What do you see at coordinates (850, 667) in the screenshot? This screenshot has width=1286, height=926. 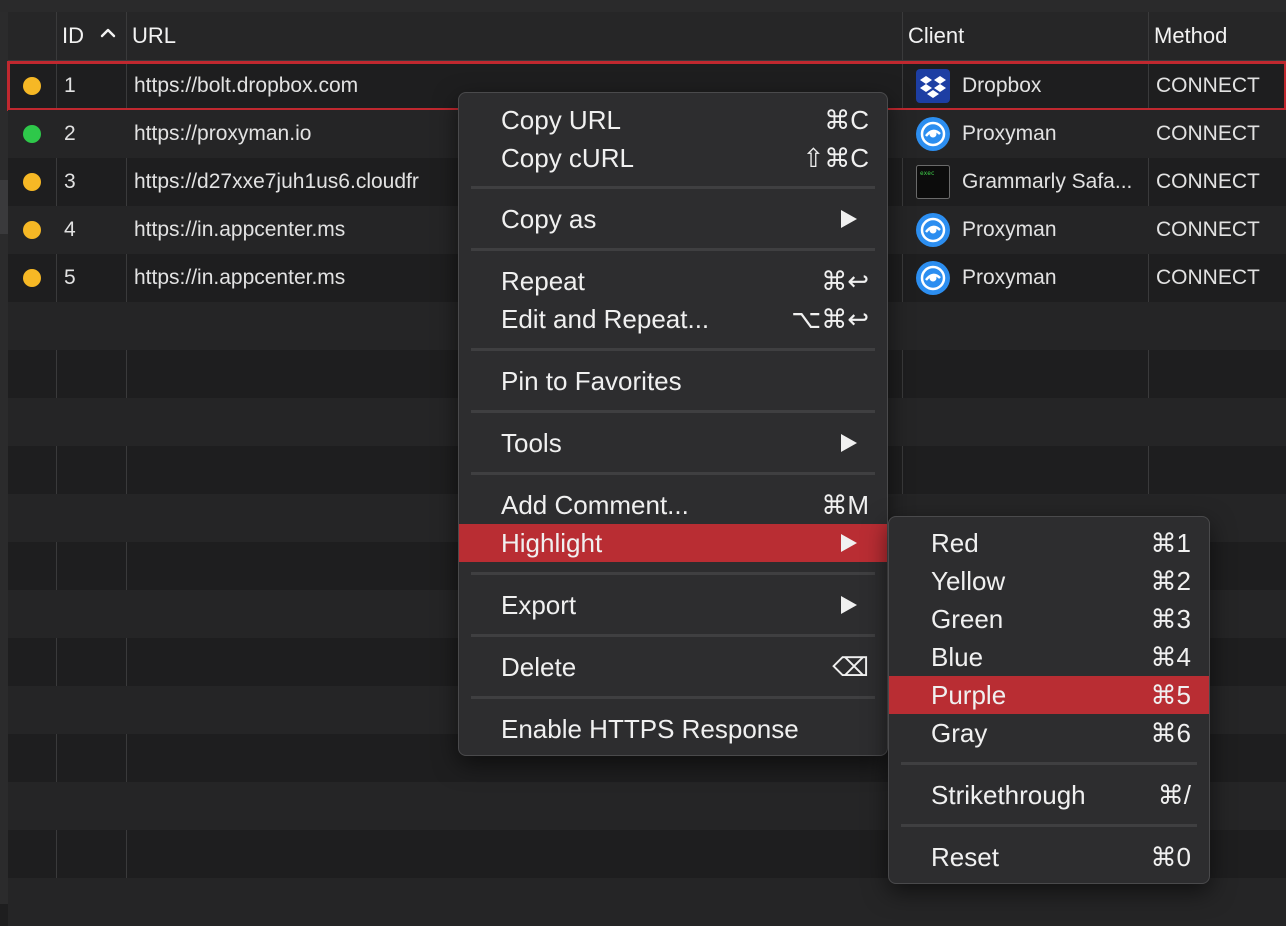 I see `delete-backward-icon: ⌫` at bounding box center [850, 667].